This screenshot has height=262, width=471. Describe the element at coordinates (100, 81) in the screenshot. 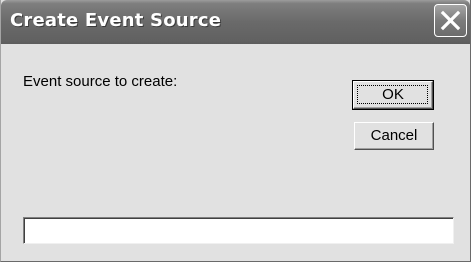

I see `event-source-label: Event source to create:` at that location.